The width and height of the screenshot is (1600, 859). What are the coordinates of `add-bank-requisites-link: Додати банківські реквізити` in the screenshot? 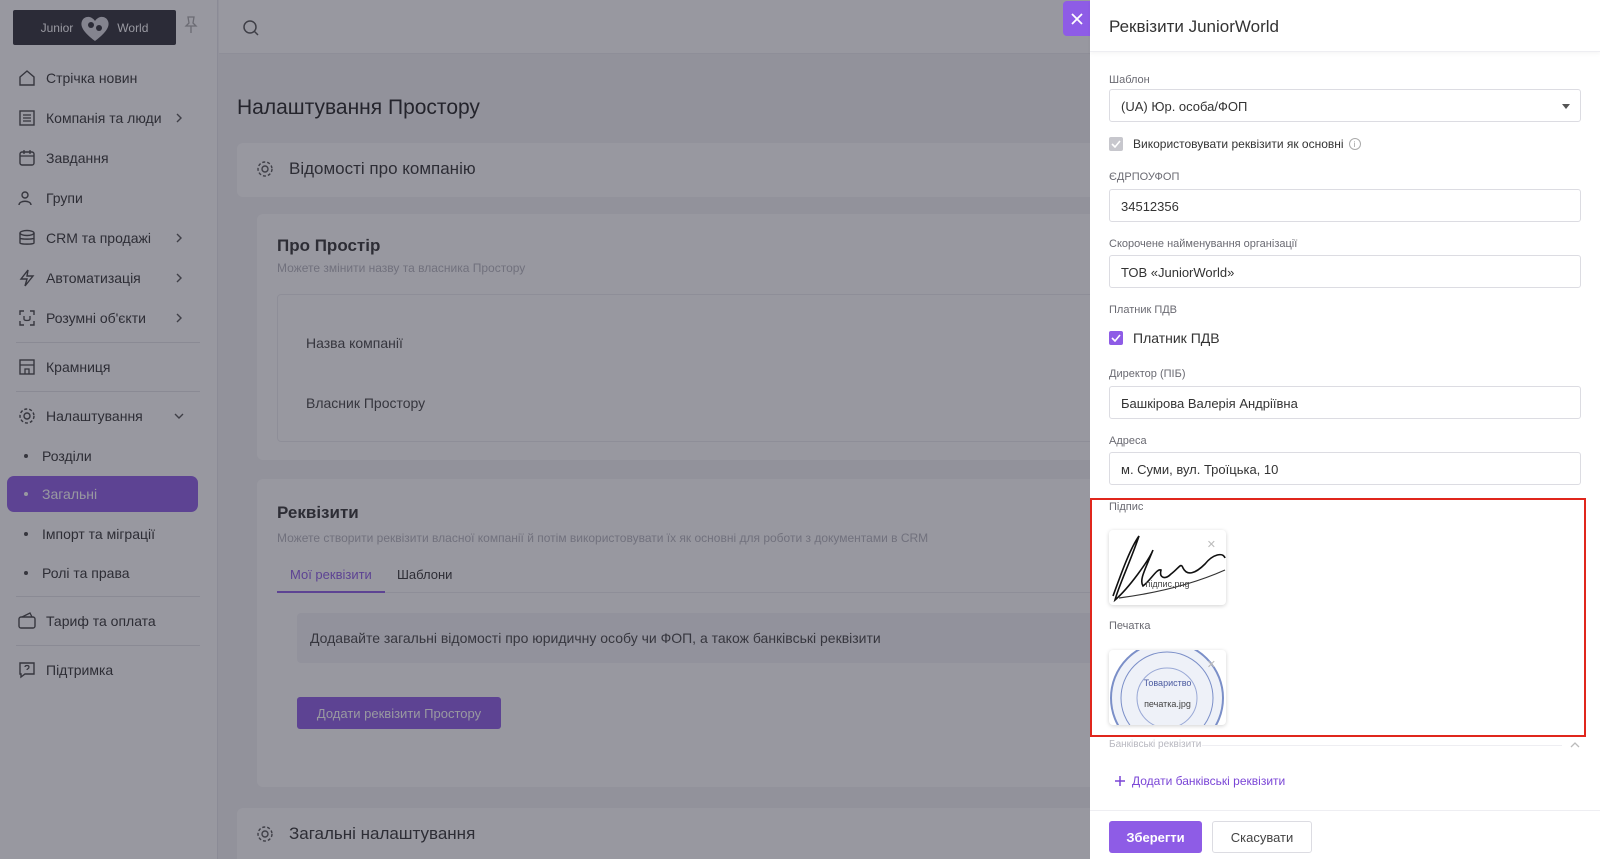 It's located at (1199, 781).